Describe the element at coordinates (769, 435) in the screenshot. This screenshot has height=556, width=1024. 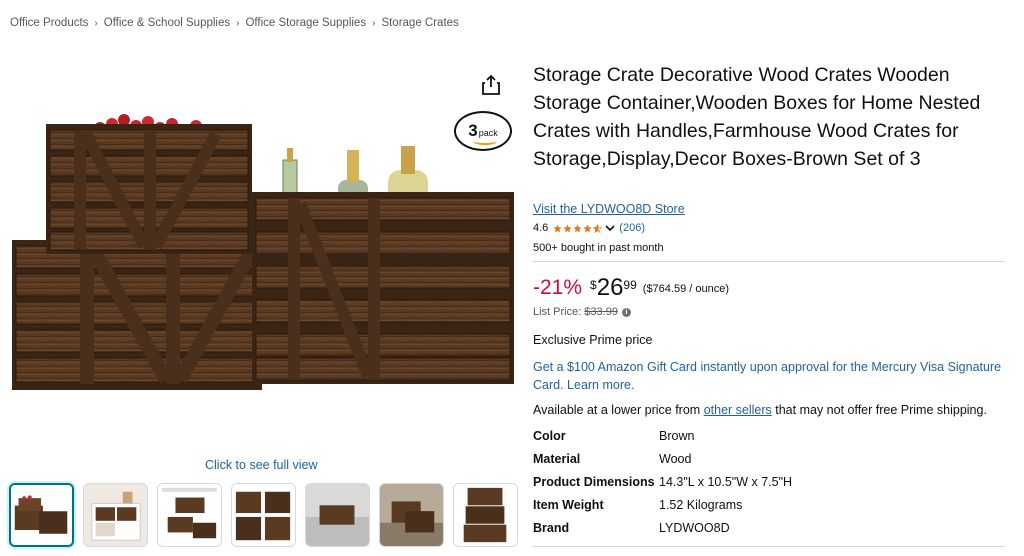
I see `spec-row-color: Color Brown` at that location.